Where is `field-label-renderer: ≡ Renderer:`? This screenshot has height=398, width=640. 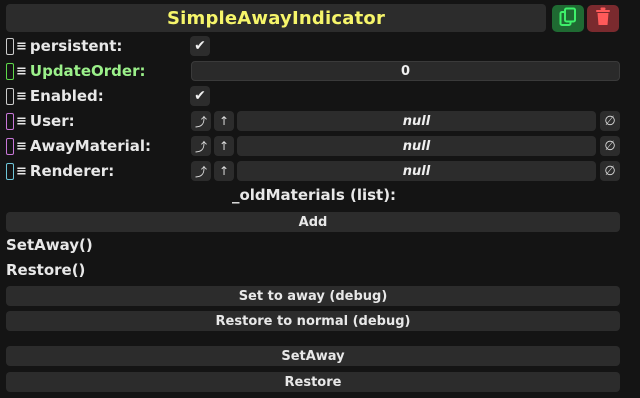
field-label-renderer: ≡ Renderer: is located at coordinates (60, 171).